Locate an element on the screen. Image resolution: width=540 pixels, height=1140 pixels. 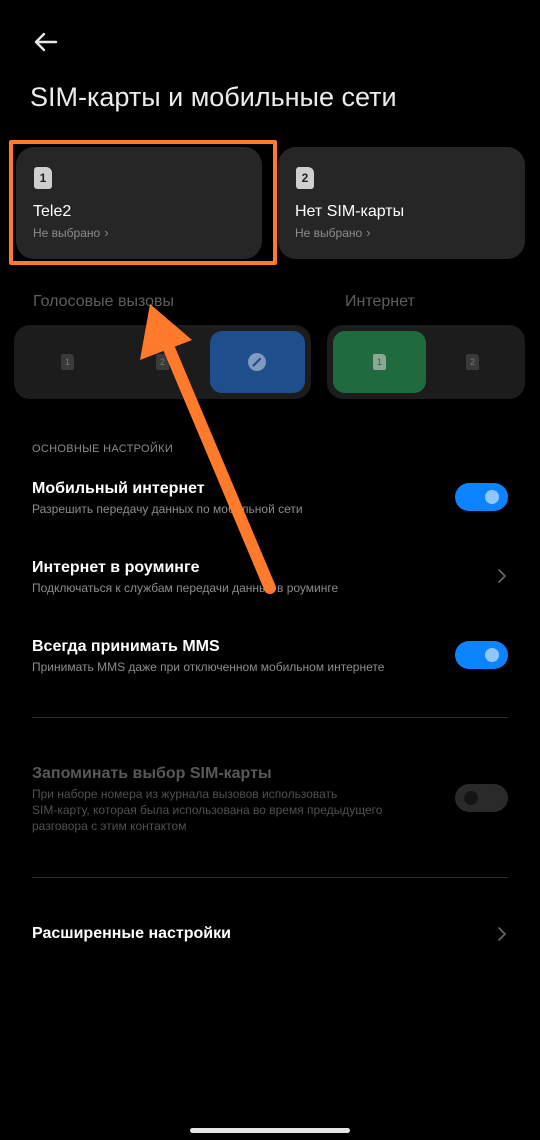
mms-toggle is located at coordinates (481, 655).